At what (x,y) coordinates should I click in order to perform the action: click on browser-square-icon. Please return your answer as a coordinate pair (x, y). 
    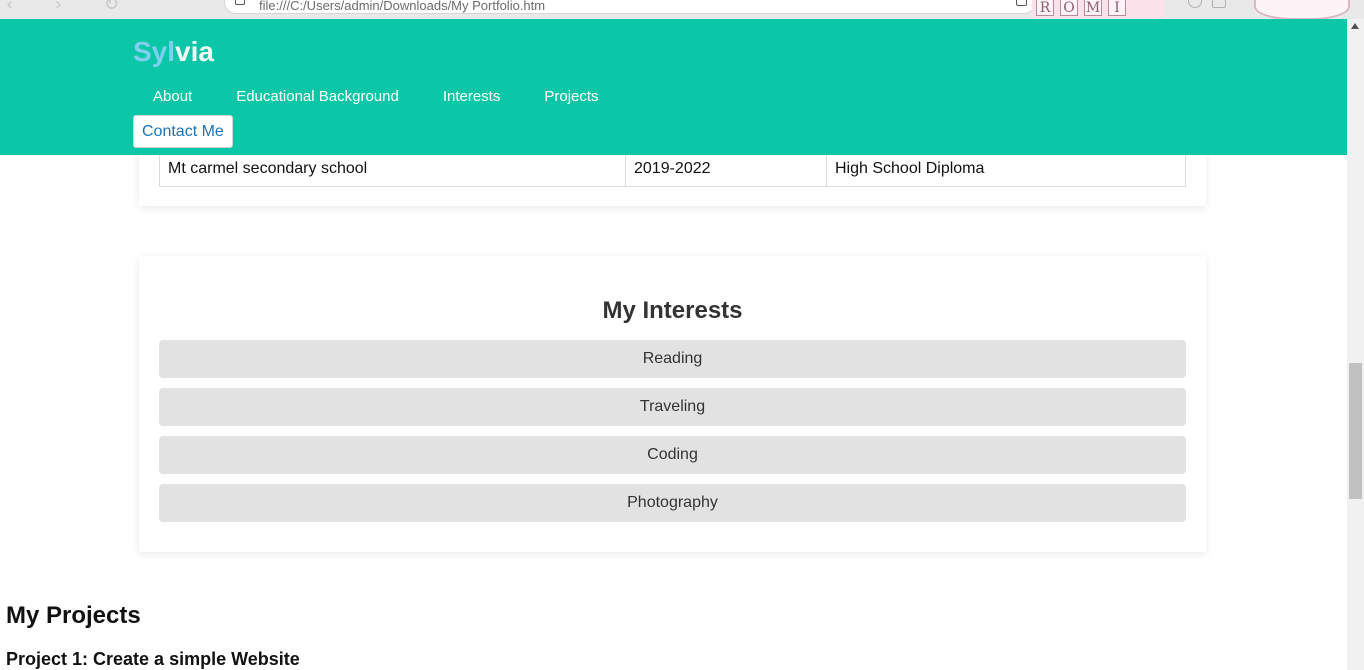
    Looking at the image, I should click on (1219, 4).